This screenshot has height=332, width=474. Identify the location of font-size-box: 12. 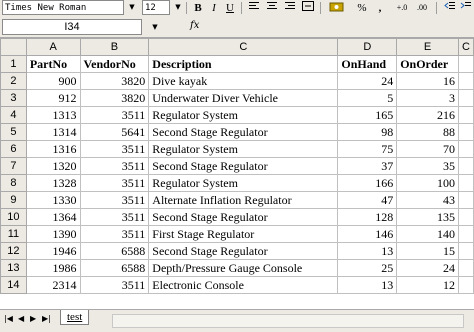
(156, 7).